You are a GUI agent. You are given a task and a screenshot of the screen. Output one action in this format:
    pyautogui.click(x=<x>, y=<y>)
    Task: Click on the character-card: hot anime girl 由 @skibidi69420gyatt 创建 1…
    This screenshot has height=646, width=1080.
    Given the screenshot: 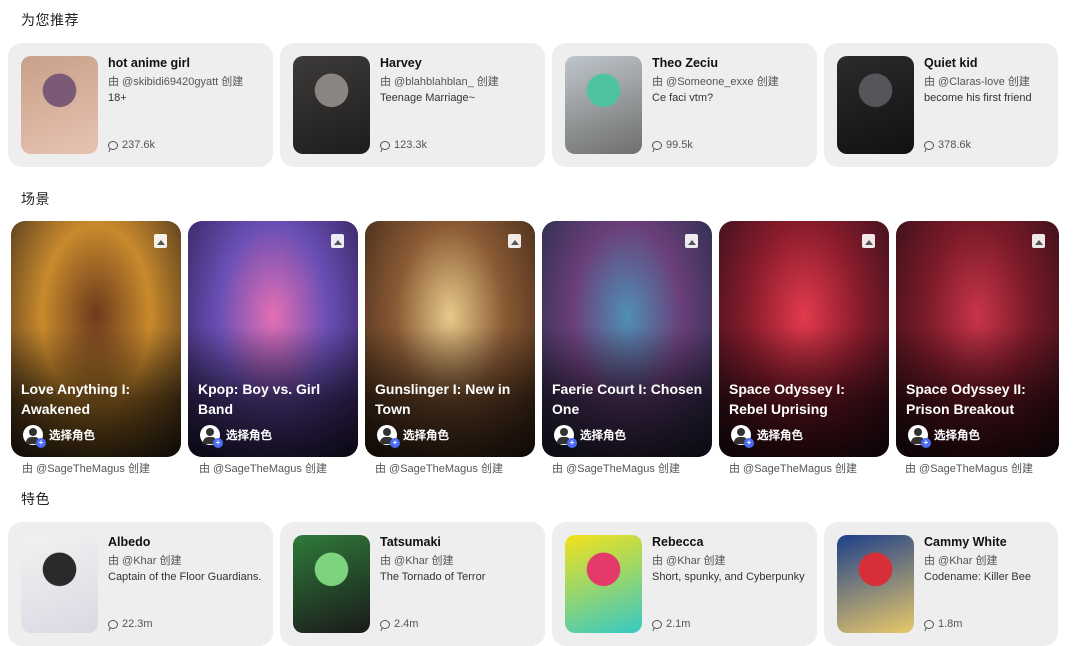 What is the action you would take?
    pyautogui.click(x=140, y=105)
    